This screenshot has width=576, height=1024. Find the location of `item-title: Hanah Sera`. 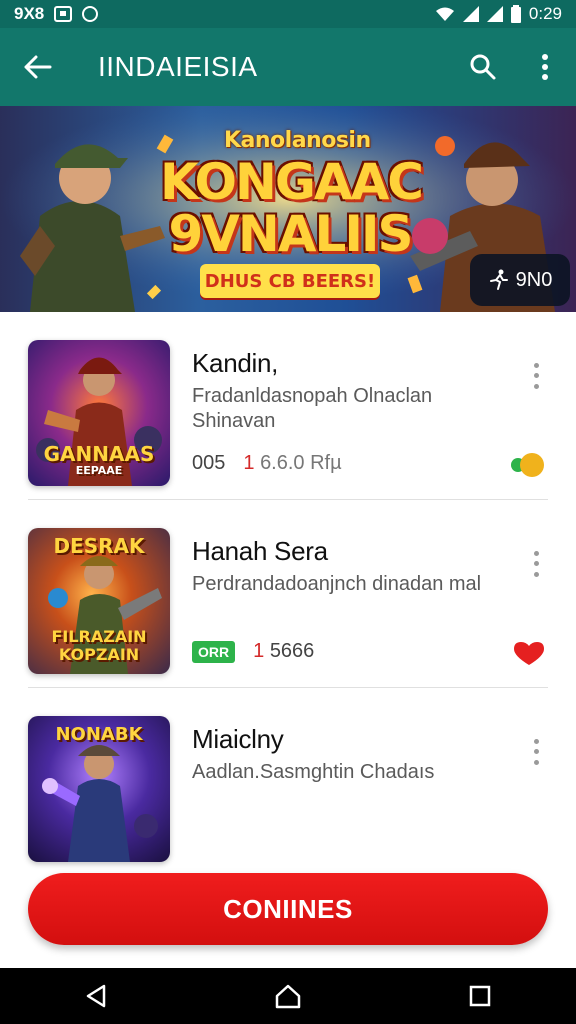

item-title: Hanah Sera is located at coordinates (260, 551).